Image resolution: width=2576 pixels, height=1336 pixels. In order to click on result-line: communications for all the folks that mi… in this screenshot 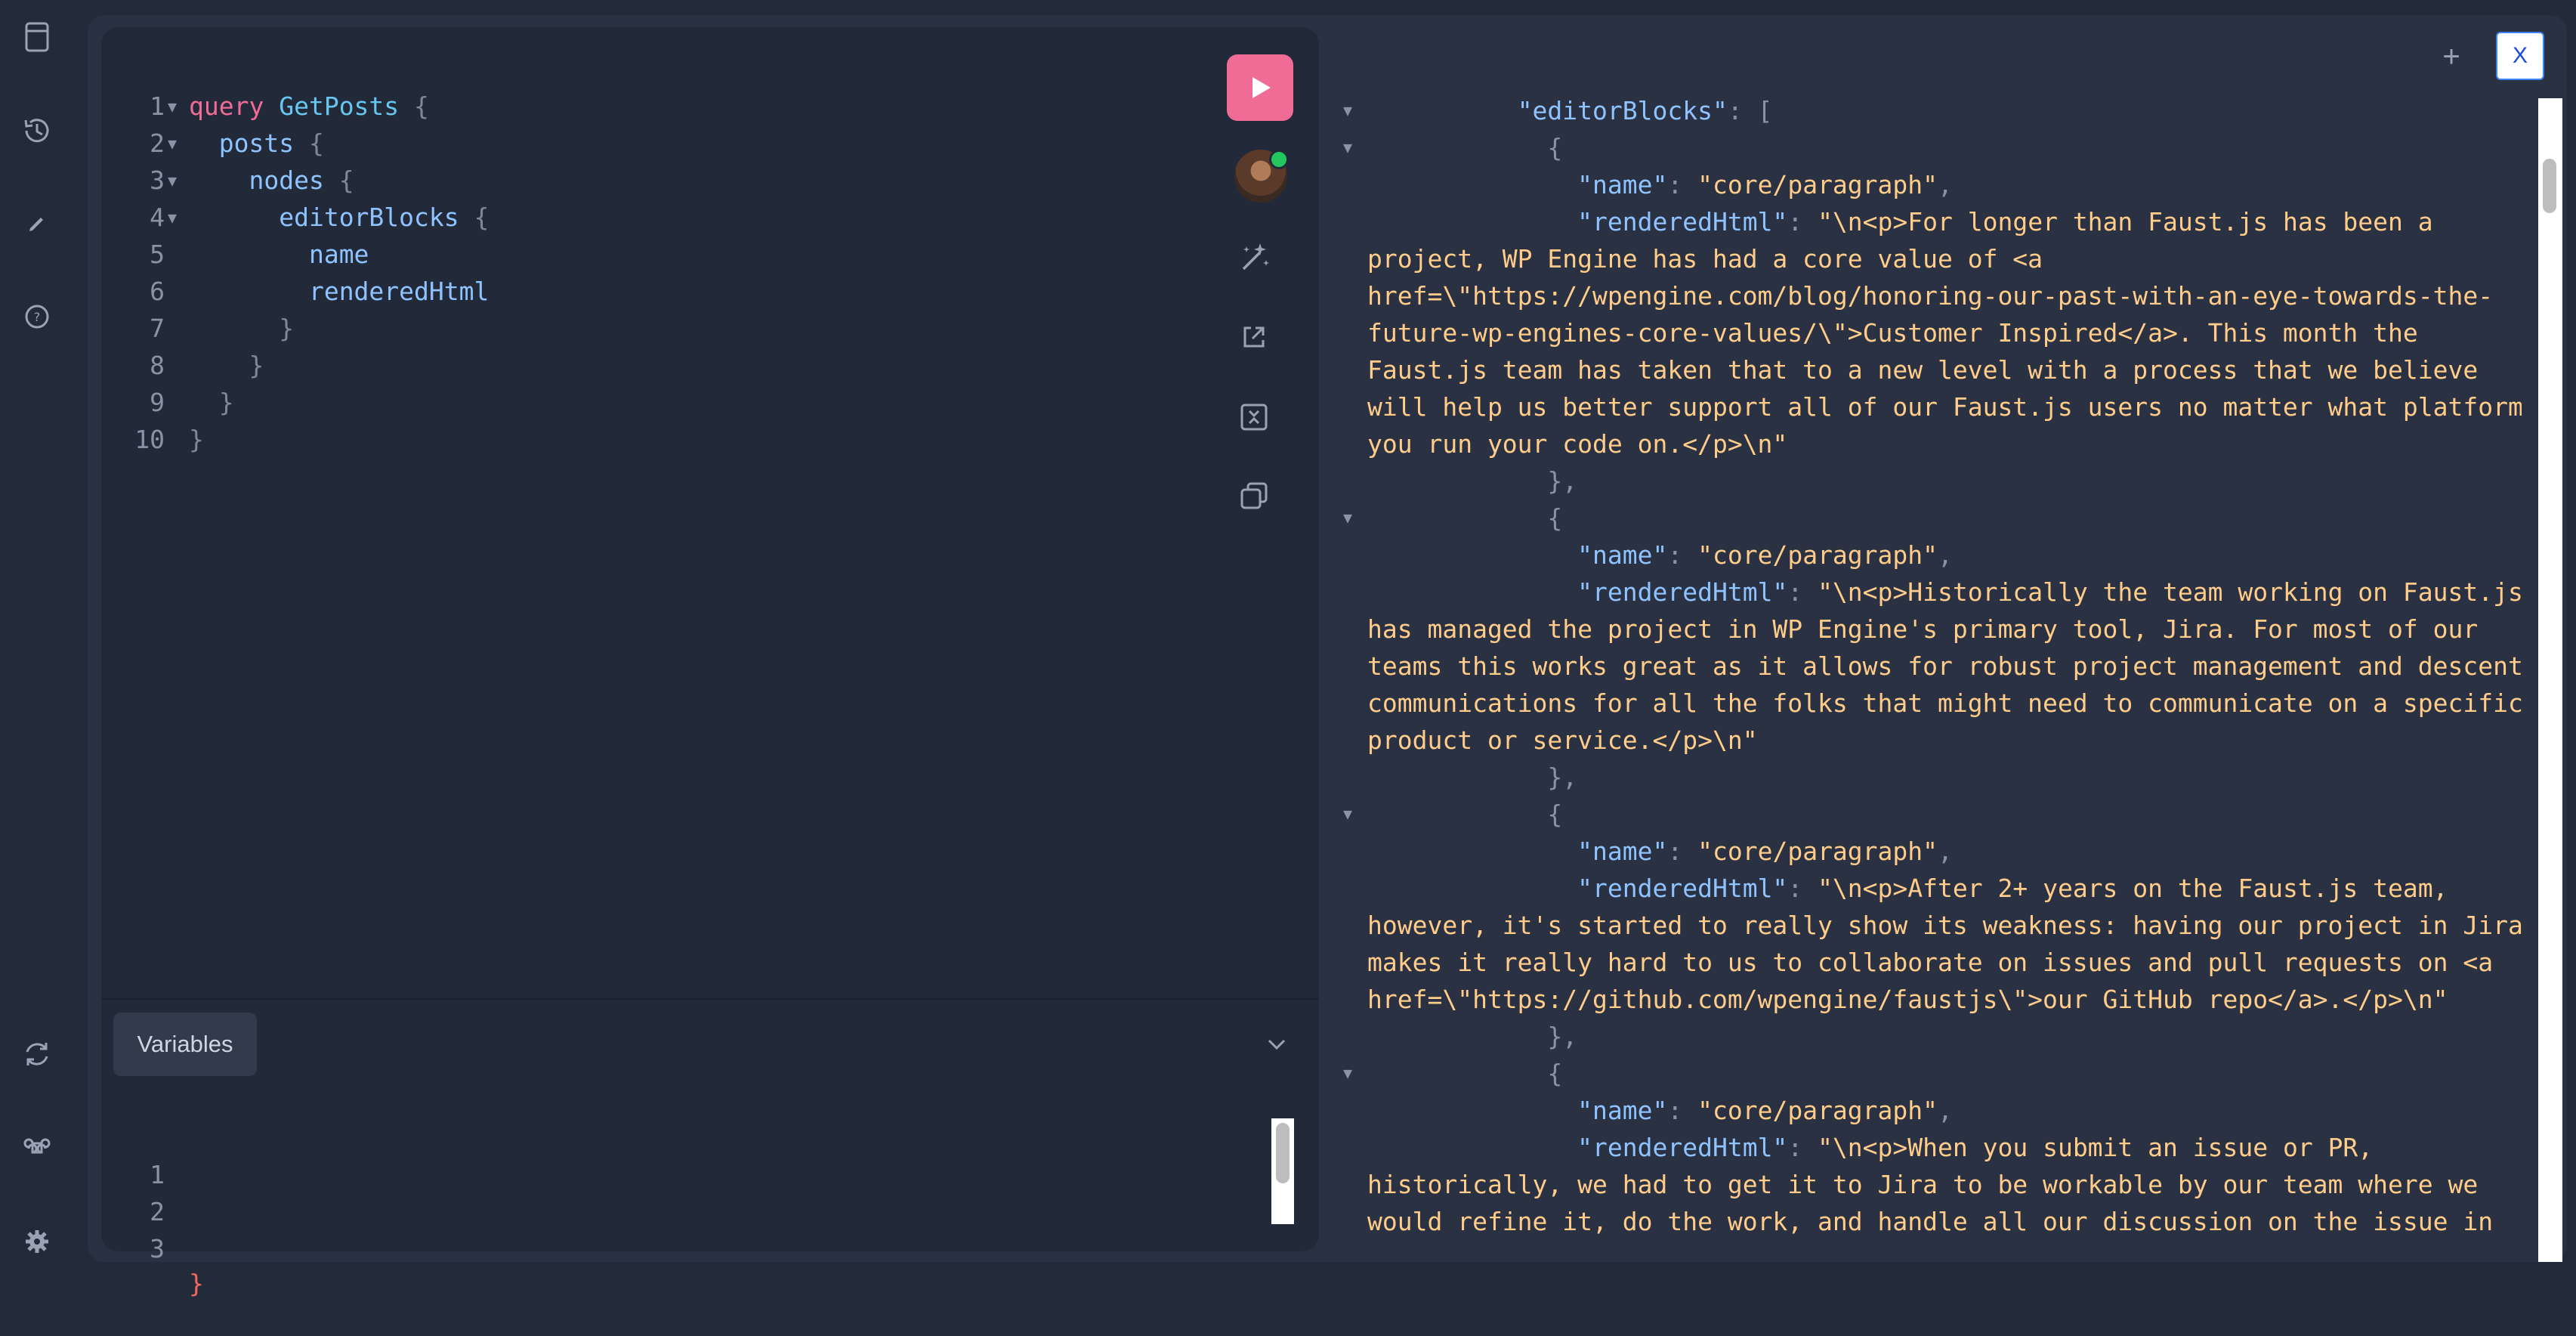, I will do `click(1944, 703)`.